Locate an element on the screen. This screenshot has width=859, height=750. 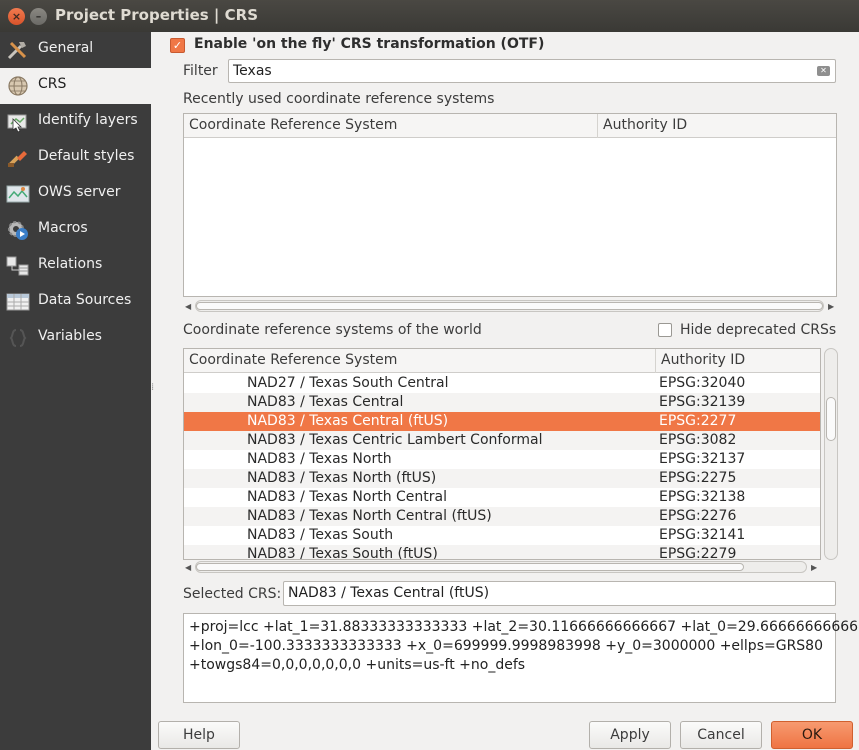
world-horizontal-scrollbar is located at coordinates (501, 567).